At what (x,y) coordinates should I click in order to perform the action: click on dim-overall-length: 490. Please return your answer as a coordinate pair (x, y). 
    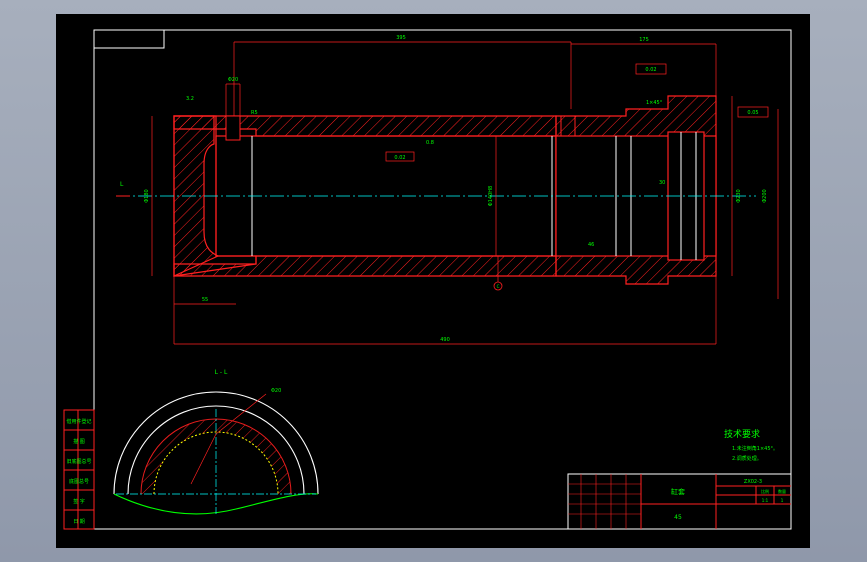
    Looking at the image, I should click on (445, 340).